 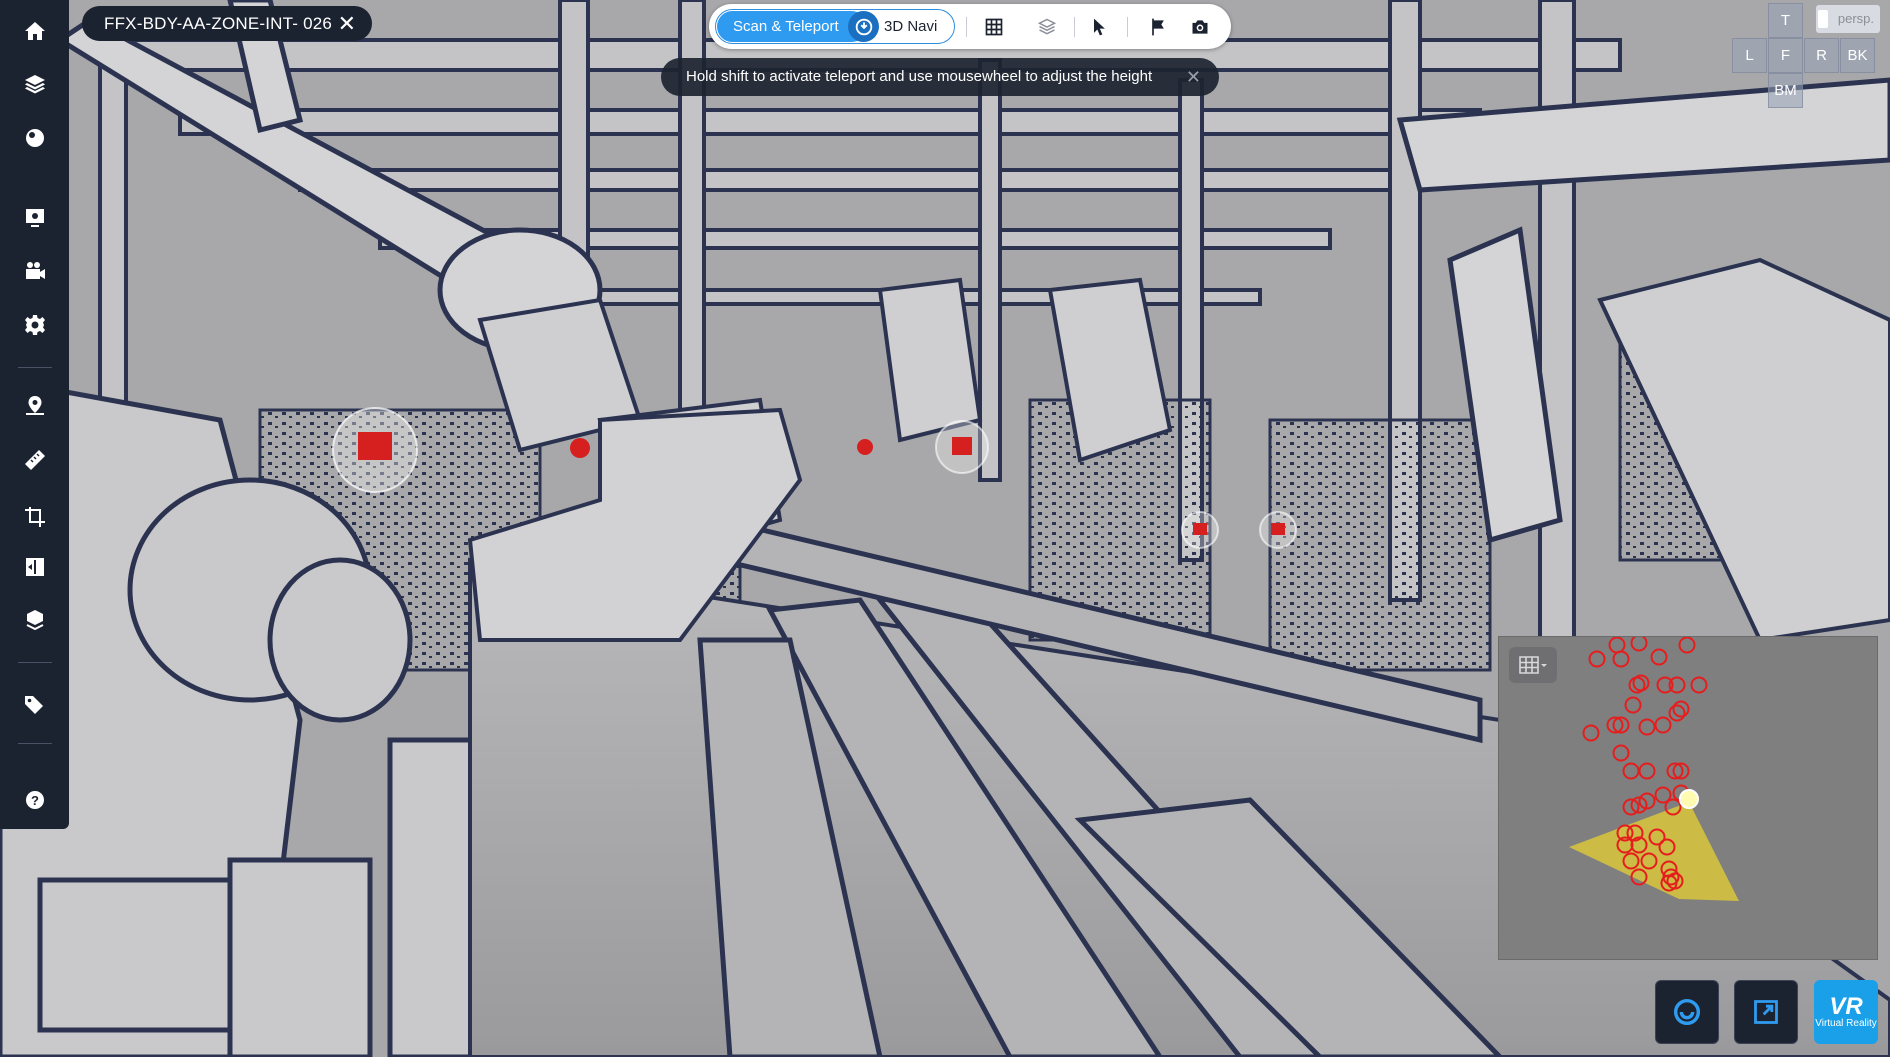 I want to click on view-bottom-button: BM, so click(x=1785, y=90).